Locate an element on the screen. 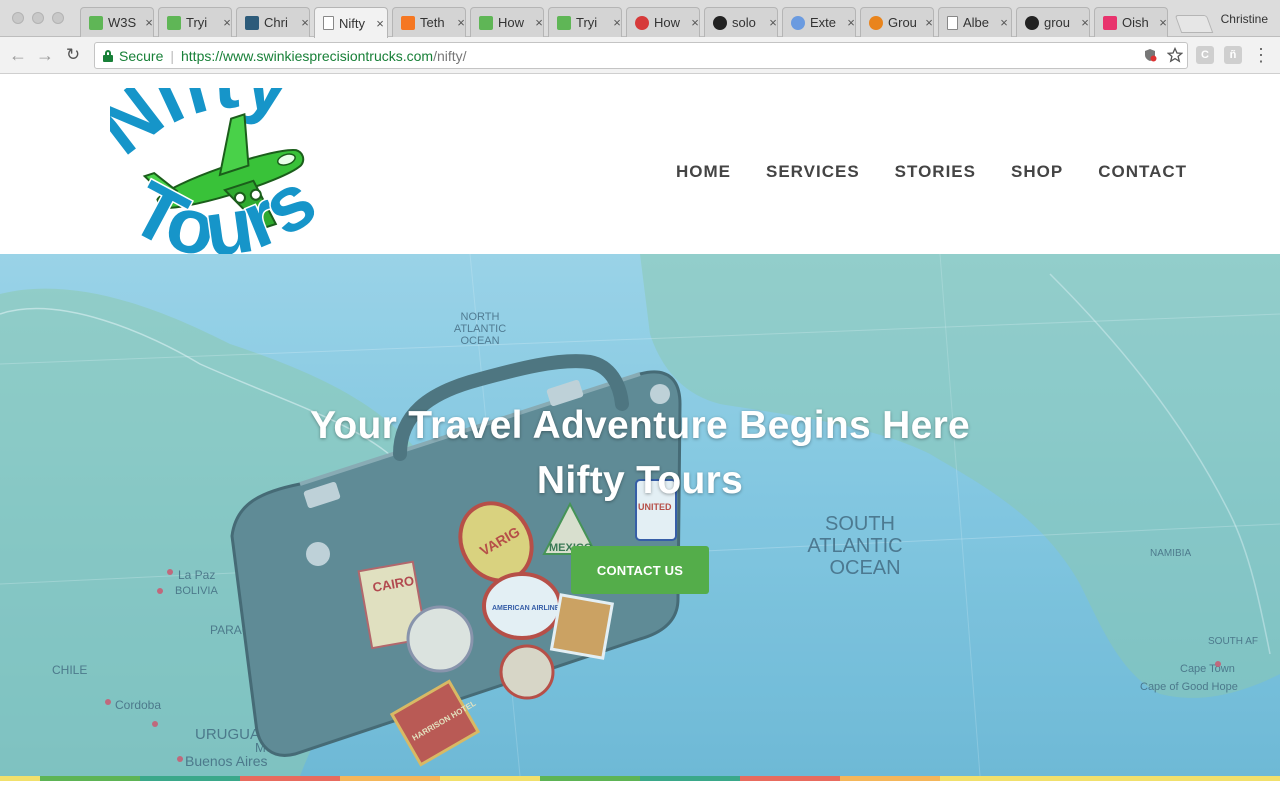 The height and width of the screenshot is (800, 1280). profile-name: Christine is located at coordinates (1244, 19).